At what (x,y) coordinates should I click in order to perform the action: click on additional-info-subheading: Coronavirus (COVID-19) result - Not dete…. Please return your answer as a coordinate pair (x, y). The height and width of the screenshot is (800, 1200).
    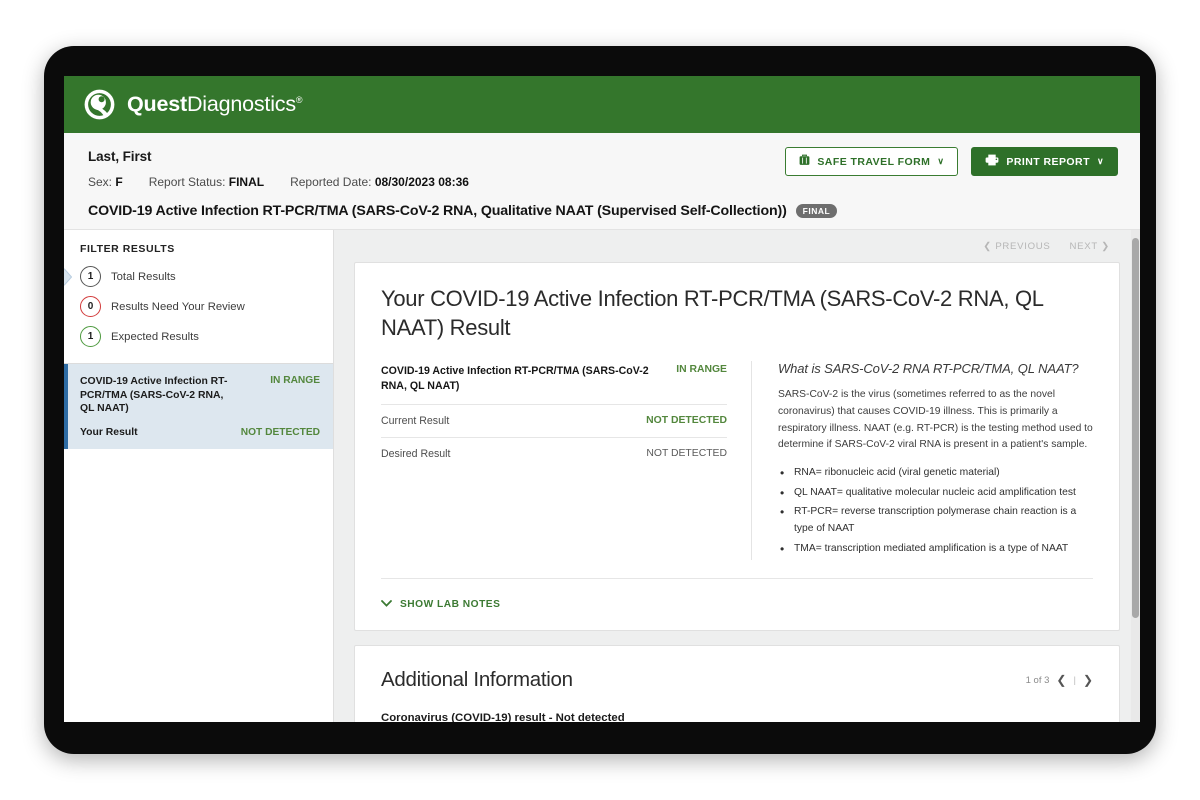
    Looking at the image, I should click on (503, 717).